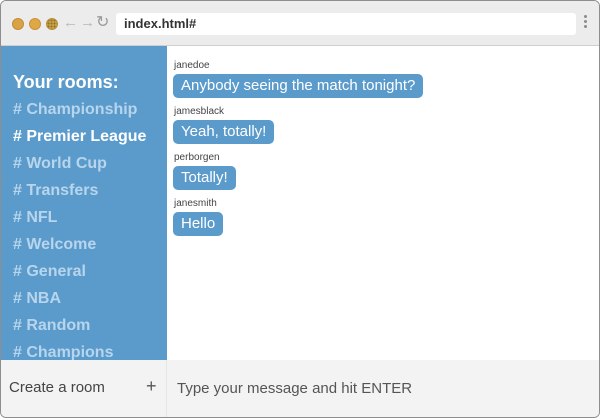 The width and height of the screenshot is (600, 418). I want to click on message-input, so click(383, 388).